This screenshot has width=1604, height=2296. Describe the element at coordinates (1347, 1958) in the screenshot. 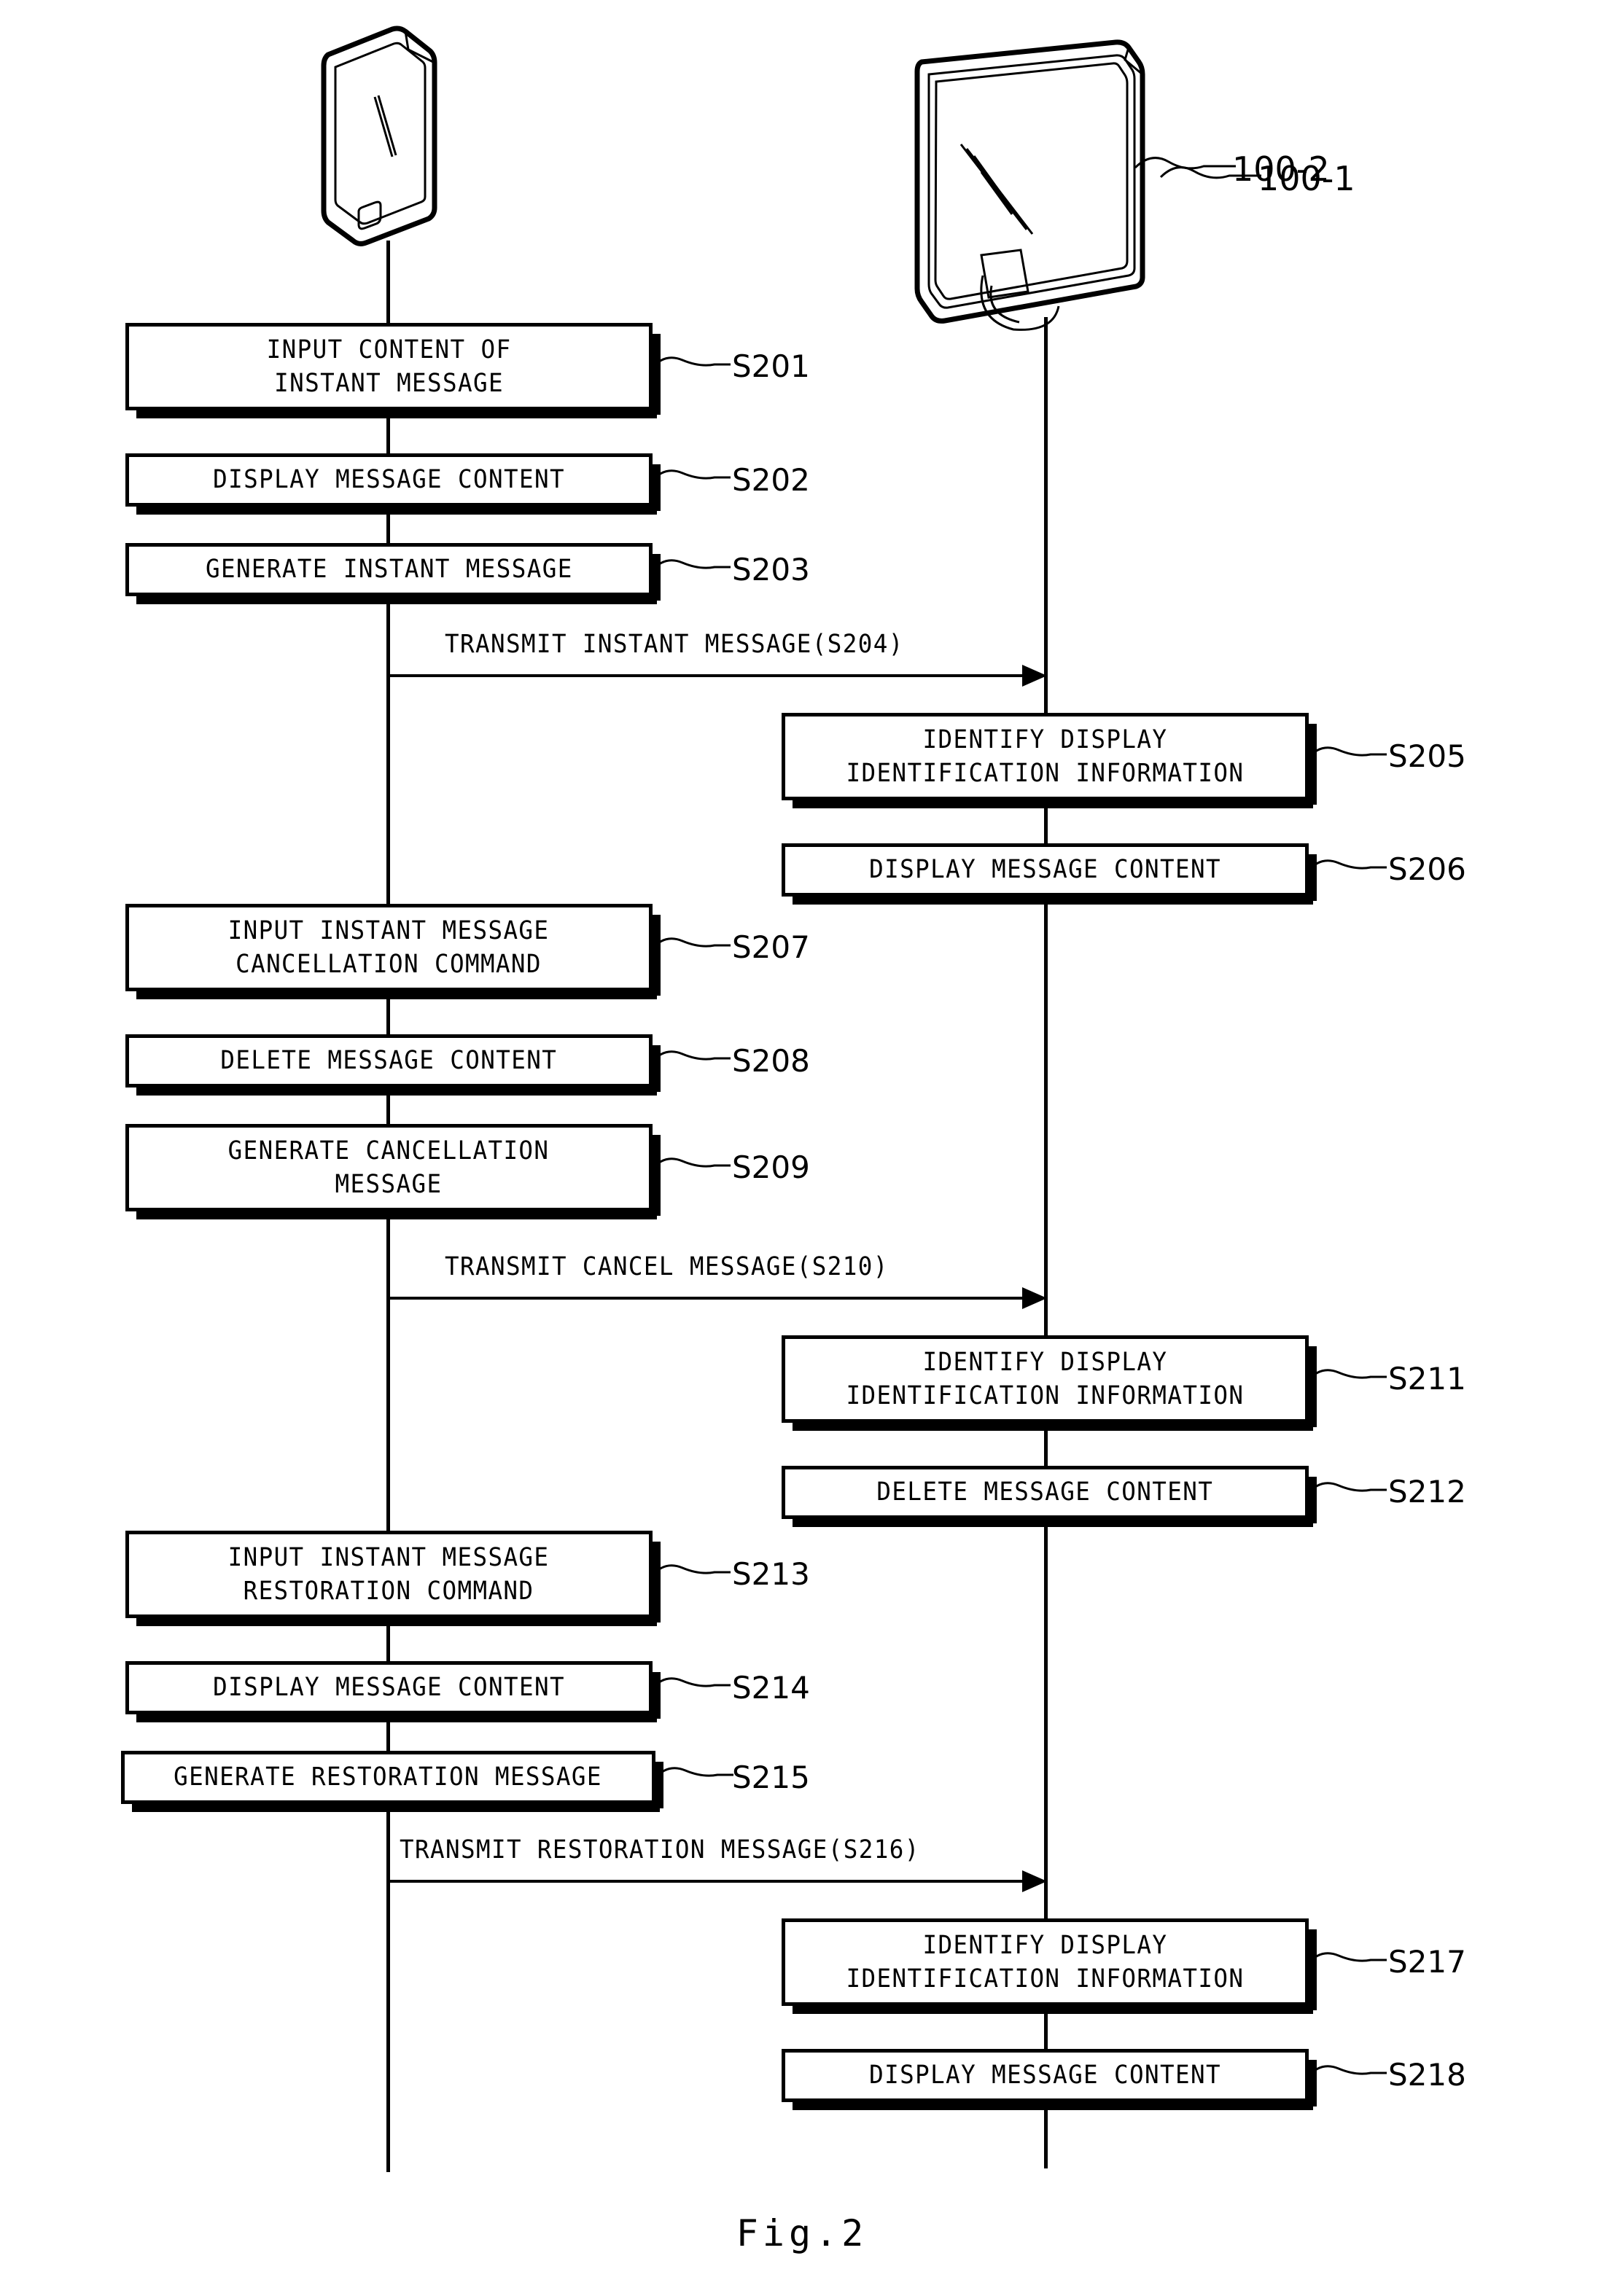

I see `leader-s217` at that location.